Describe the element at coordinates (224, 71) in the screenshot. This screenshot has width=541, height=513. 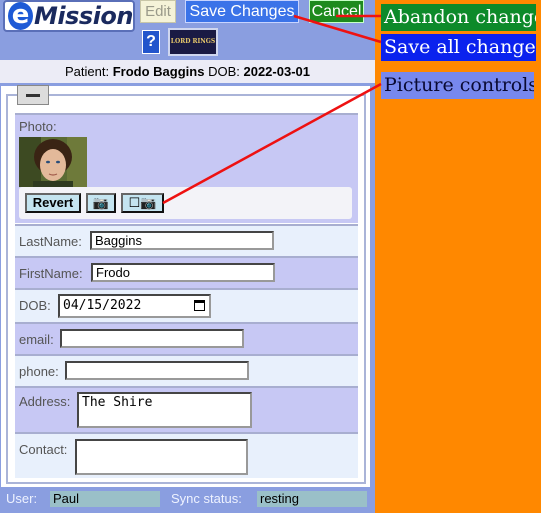
I see `patient-dob-label: DOB:` at that location.